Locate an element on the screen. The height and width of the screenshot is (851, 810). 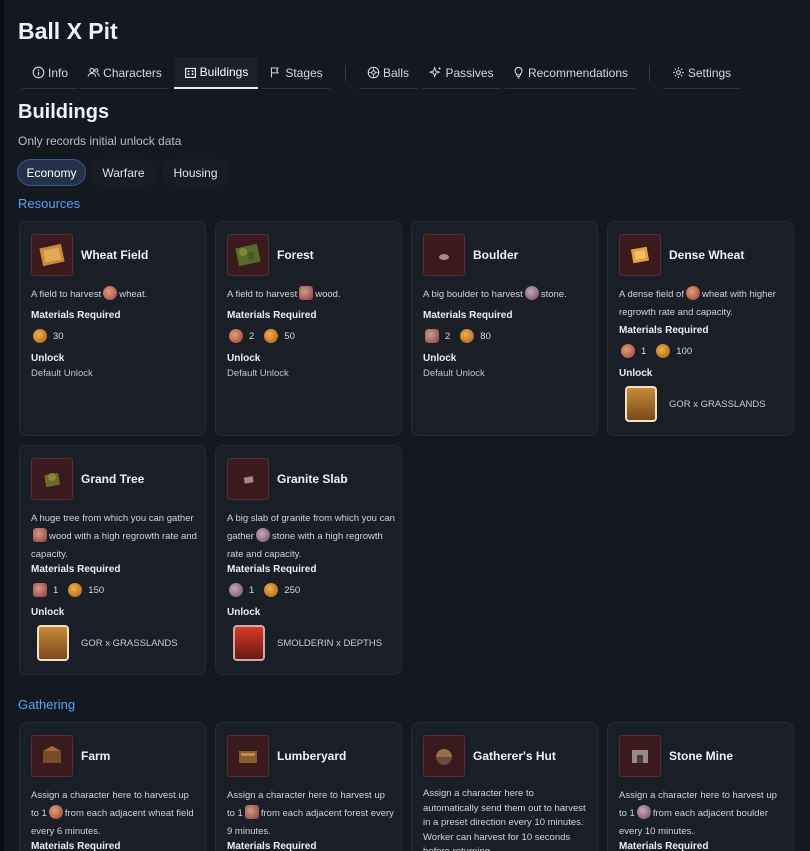
building-name: Granite Slab is located at coordinates (312, 479).